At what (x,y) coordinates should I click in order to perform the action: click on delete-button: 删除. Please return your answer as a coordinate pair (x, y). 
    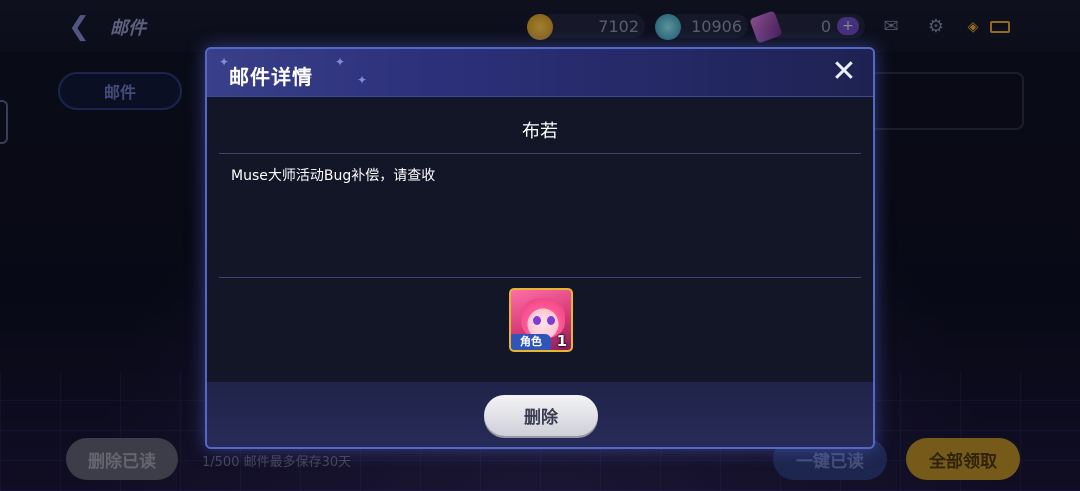
    Looking at the image, I should click on (541, 415).